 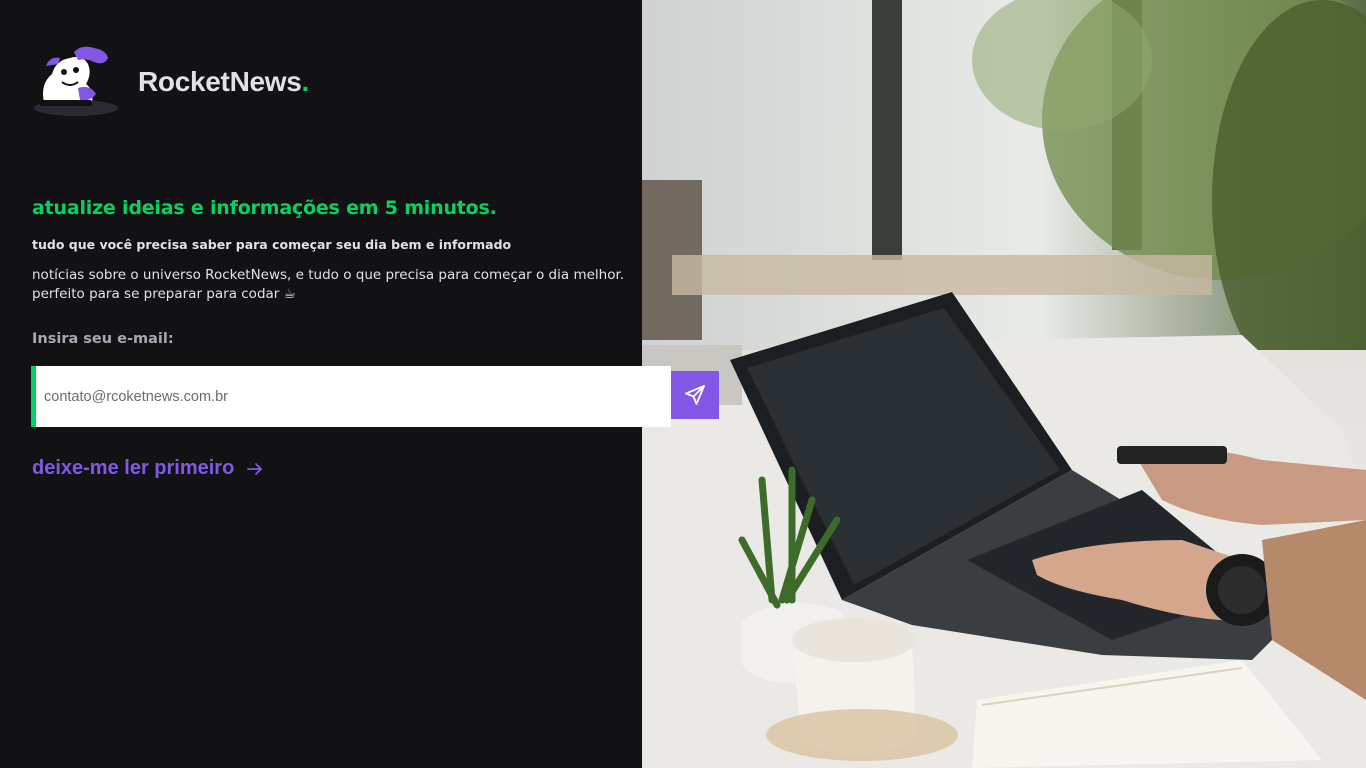 I want to click on send-icon, so click(x=695, y=395).